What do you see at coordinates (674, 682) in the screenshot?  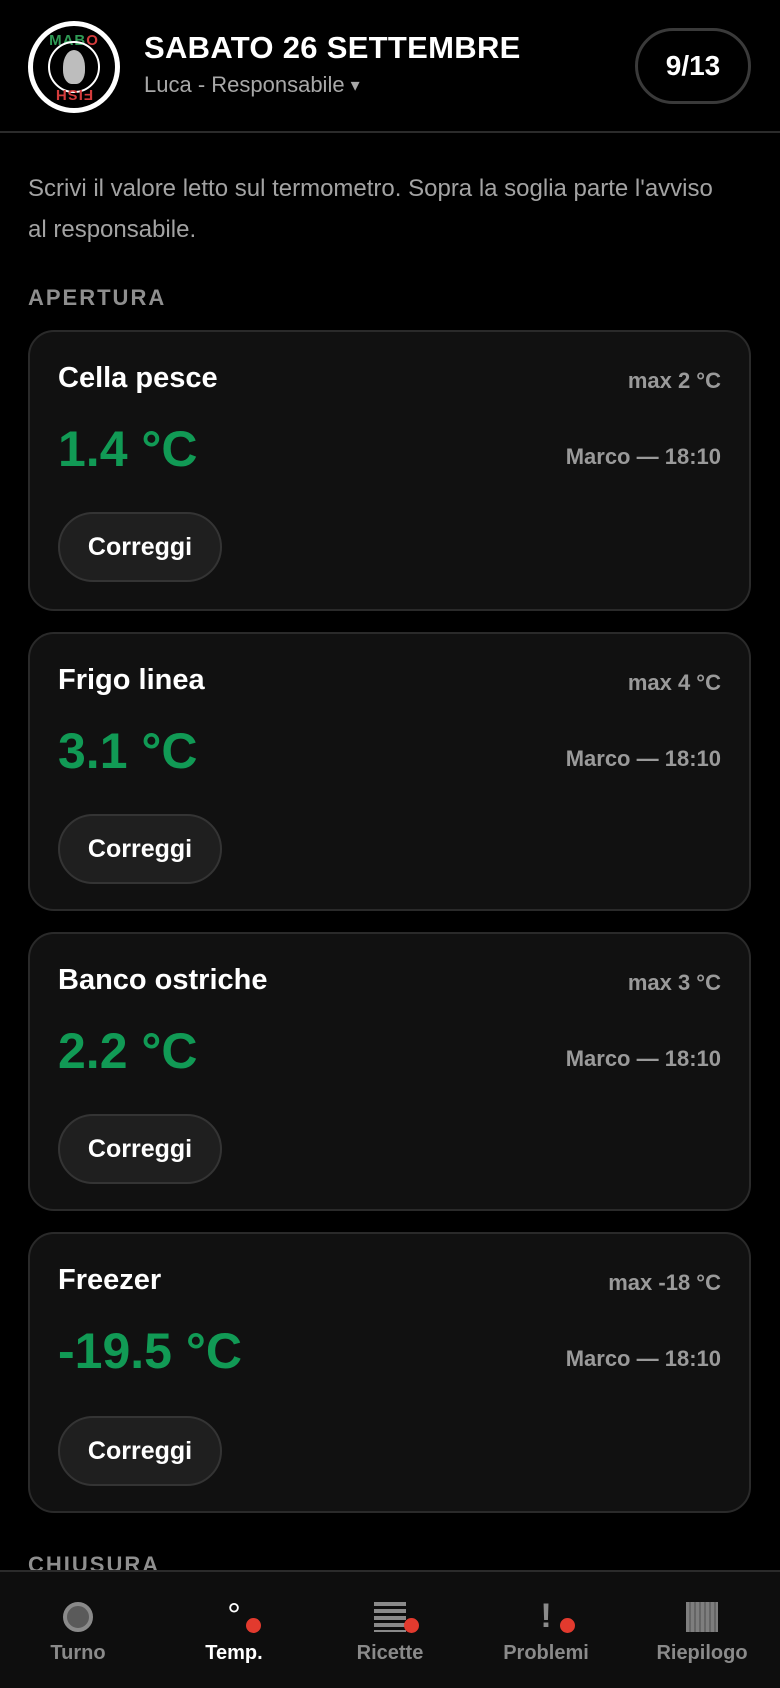 I see `card-threshold: max 4 °C` at bounding box center [674, 682].